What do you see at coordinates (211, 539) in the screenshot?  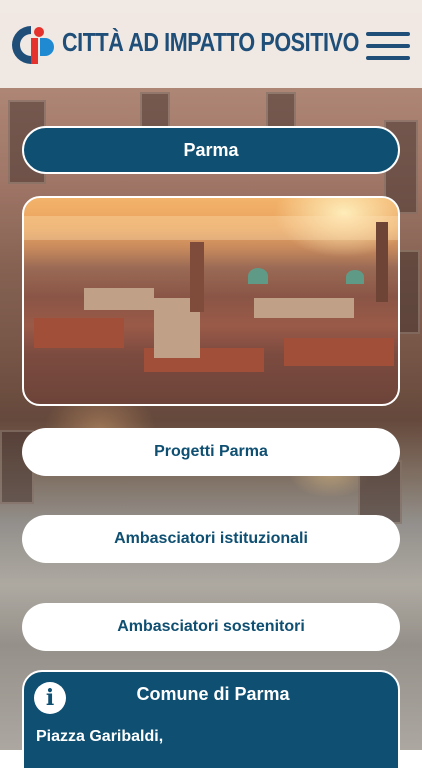 I see `ambasciatori-istituzionali-button: Ambasciatori istituzionali` at bounding box center [211, 539].